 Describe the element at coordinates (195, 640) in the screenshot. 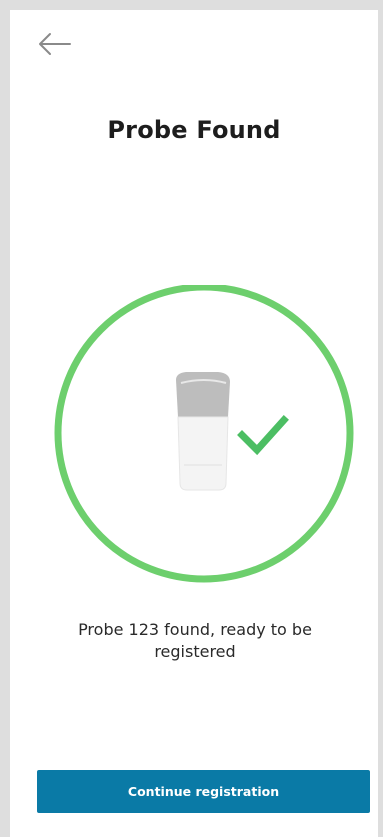

I see `status-message: Probe 123 found, ready to be registered` at that location.